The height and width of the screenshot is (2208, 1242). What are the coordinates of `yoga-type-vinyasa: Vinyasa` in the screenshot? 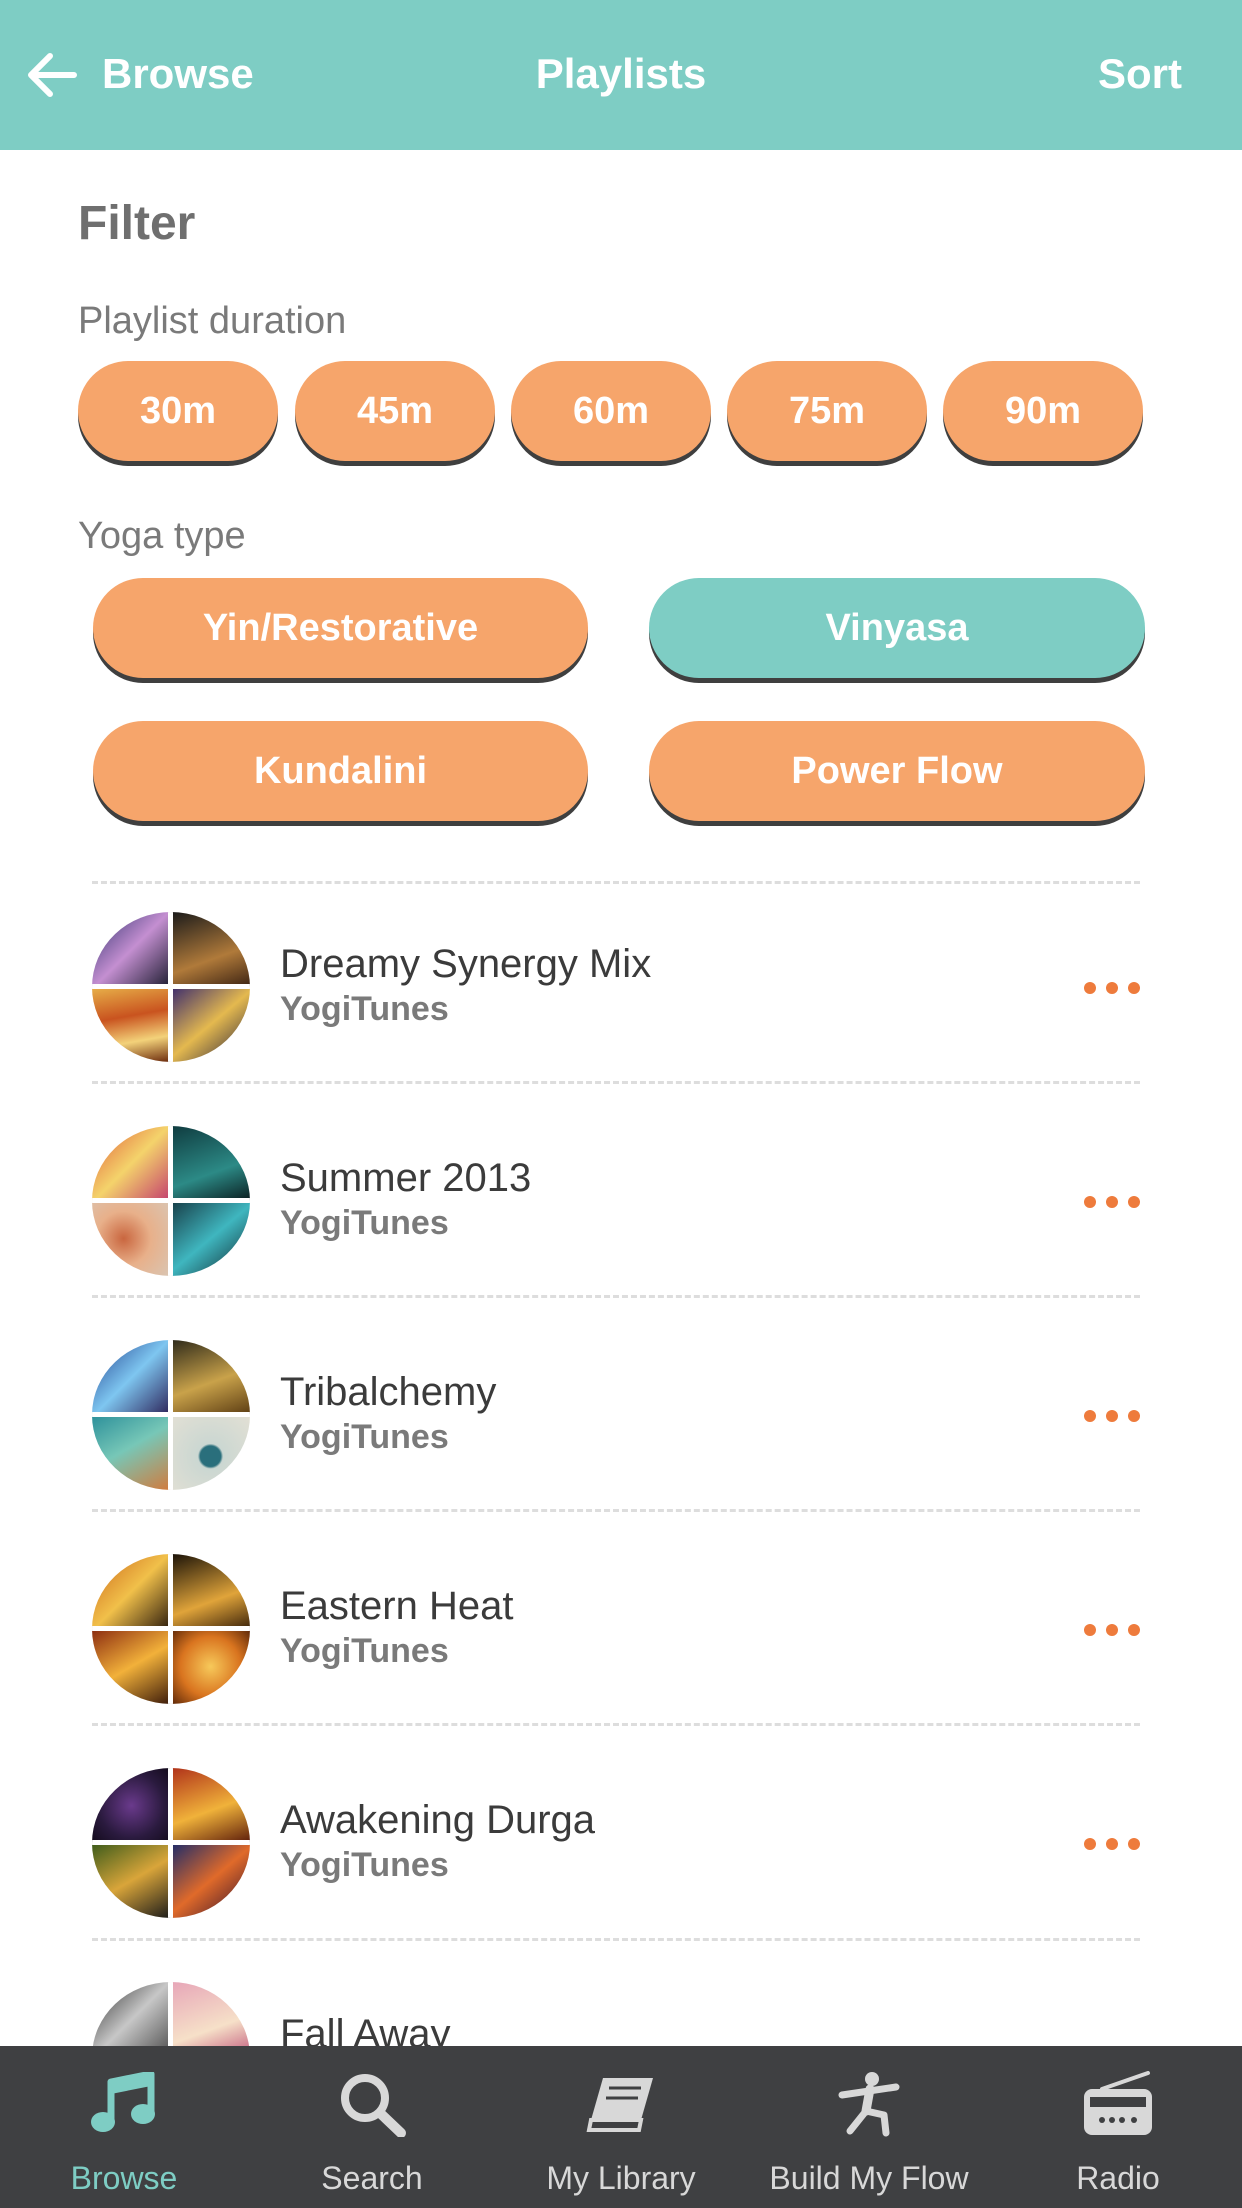 It's located at (897, 628).